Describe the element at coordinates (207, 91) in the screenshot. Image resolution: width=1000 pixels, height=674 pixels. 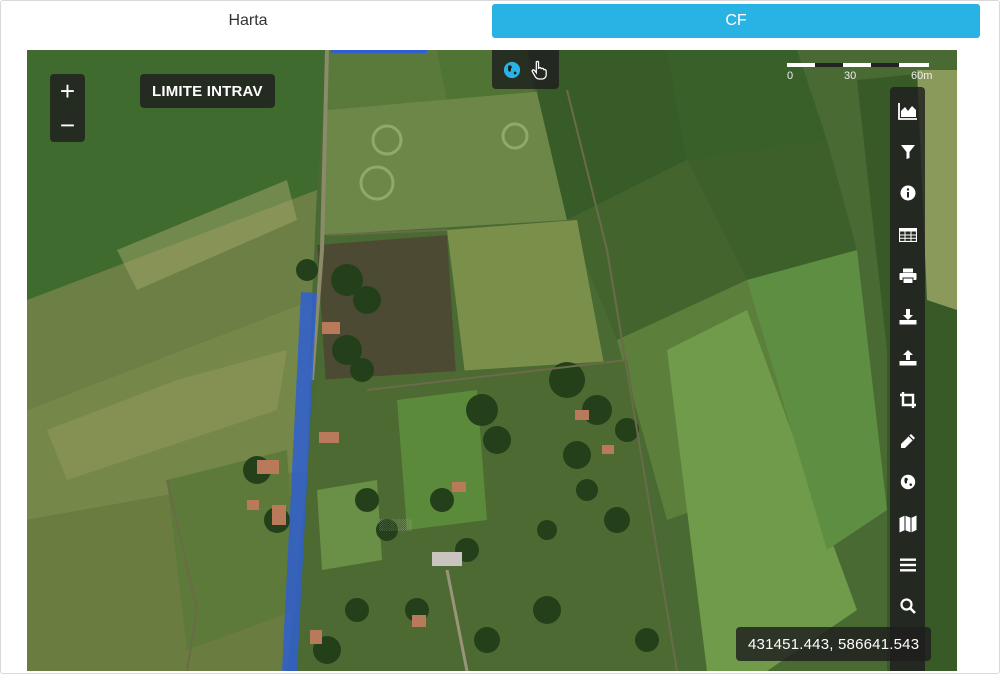
I see `layer-name-badge: LIMITE INTRAV` at that location.